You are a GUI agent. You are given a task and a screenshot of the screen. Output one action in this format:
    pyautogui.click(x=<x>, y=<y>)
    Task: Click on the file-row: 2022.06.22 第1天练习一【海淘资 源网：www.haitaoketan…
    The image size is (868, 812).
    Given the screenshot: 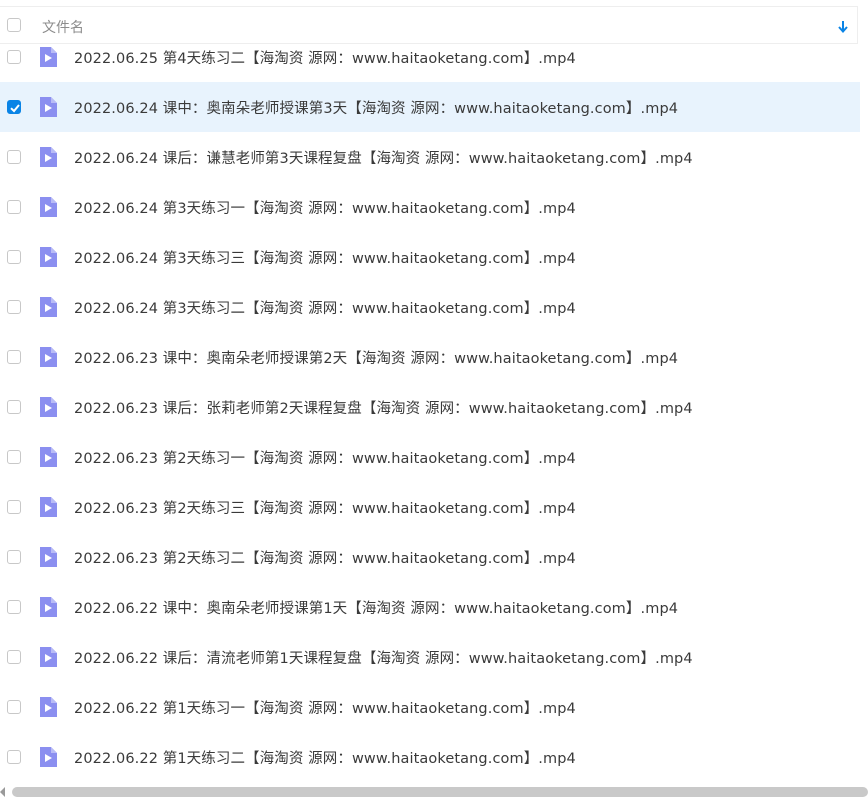 What is the action you would take?
    pyautogui.click(x=430, y=707)
    